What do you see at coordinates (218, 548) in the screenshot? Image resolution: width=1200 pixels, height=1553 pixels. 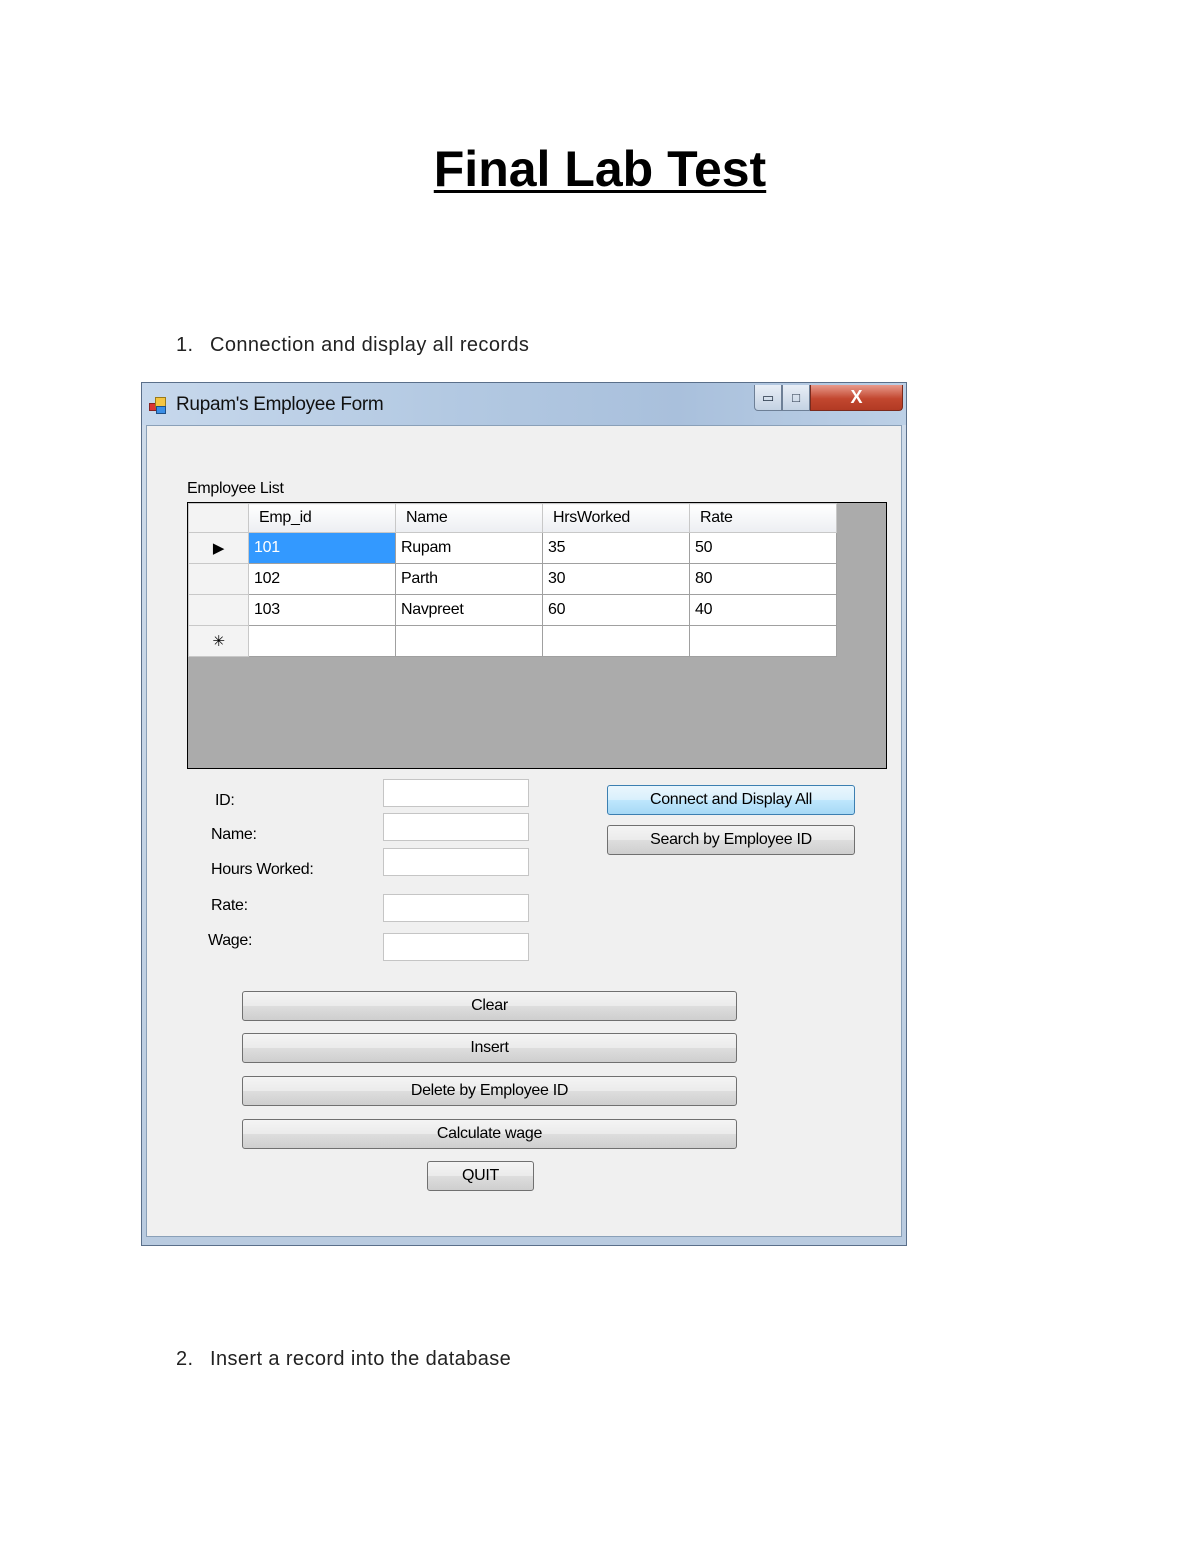 I see `current-row-indicator-icon: ▶` at bounding box center [218, 548].